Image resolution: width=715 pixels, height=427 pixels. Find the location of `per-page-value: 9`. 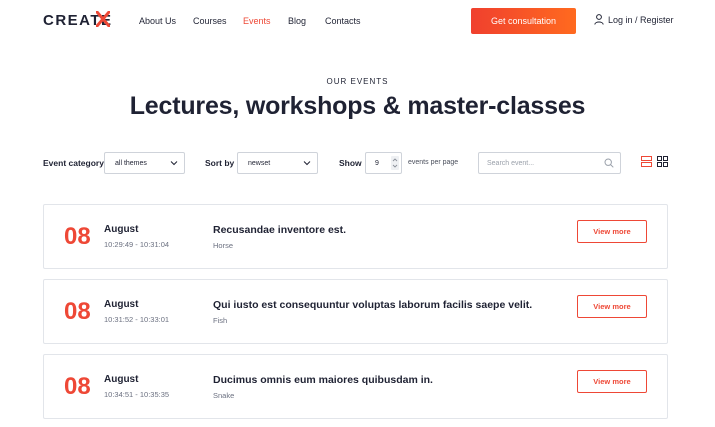

per-page-value: 9 is located at coordinates (377, 163).